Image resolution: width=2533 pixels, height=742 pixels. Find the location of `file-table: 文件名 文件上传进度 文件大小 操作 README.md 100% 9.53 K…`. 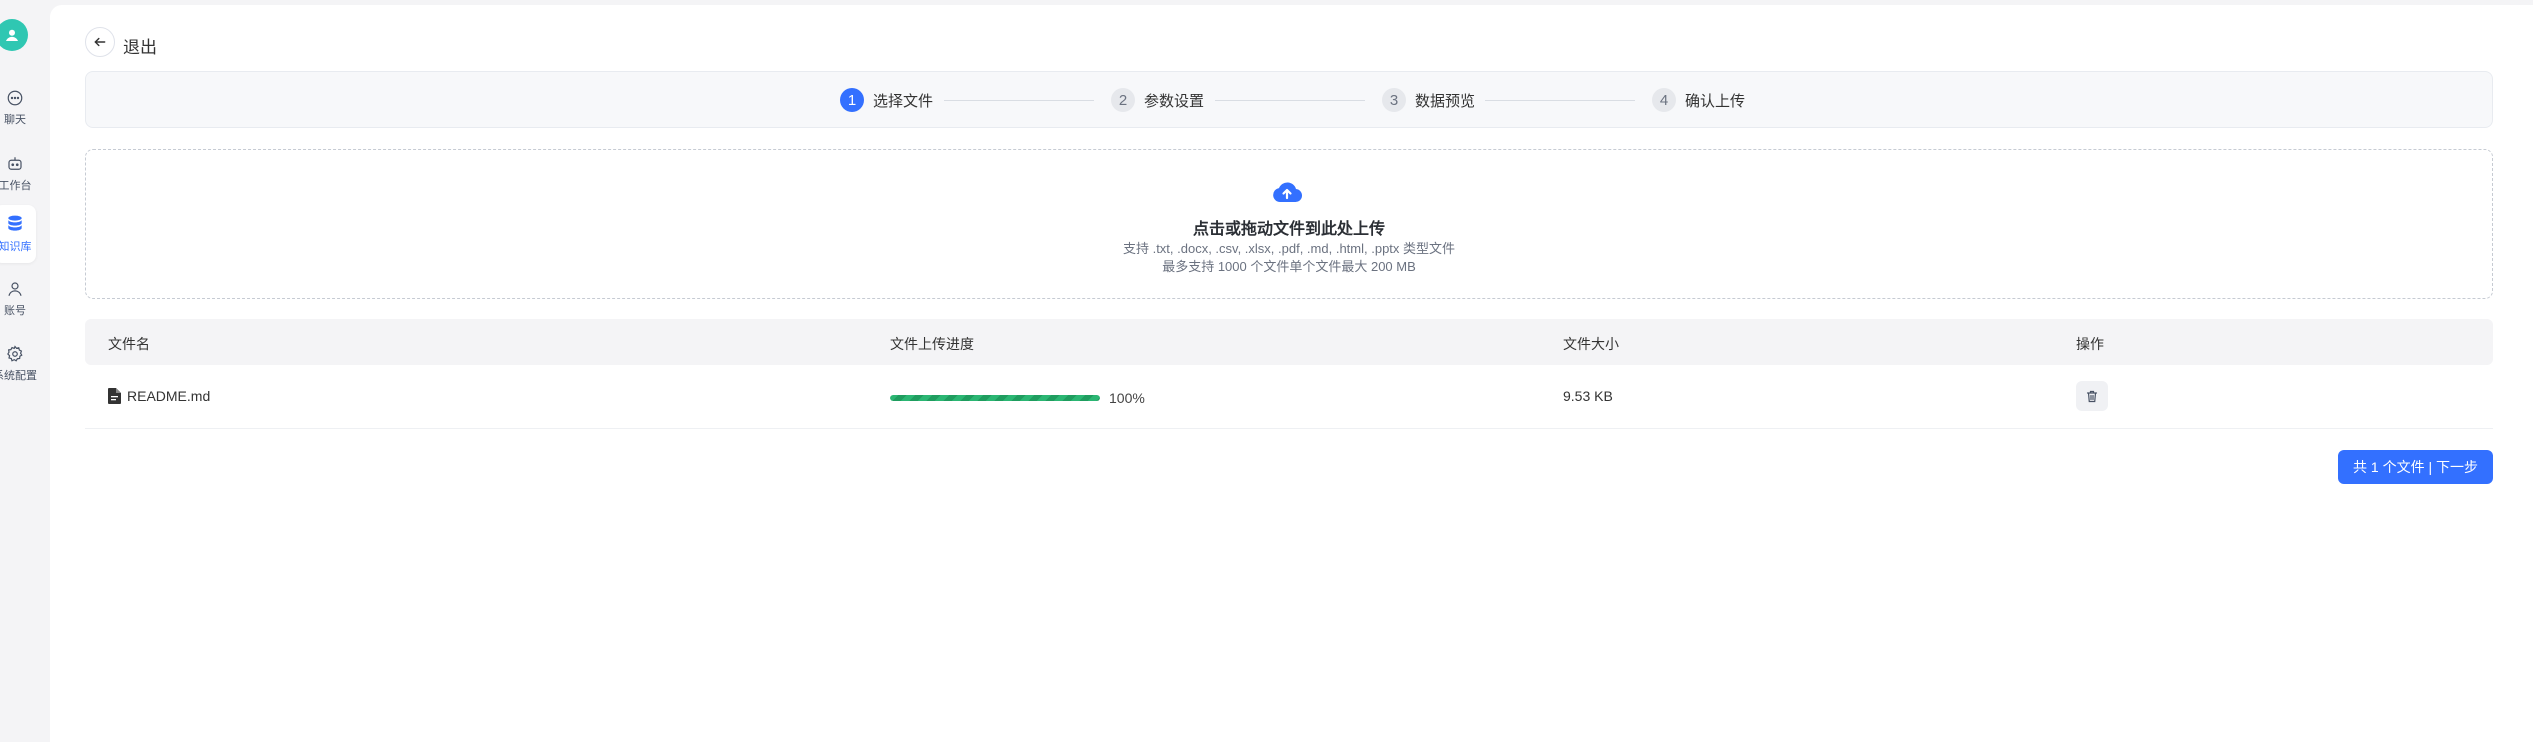

file-table: 文件名 文件上传进度 文件大小 操作 README.md 100% 9.53 K… is located at coordinates (1289, 374).